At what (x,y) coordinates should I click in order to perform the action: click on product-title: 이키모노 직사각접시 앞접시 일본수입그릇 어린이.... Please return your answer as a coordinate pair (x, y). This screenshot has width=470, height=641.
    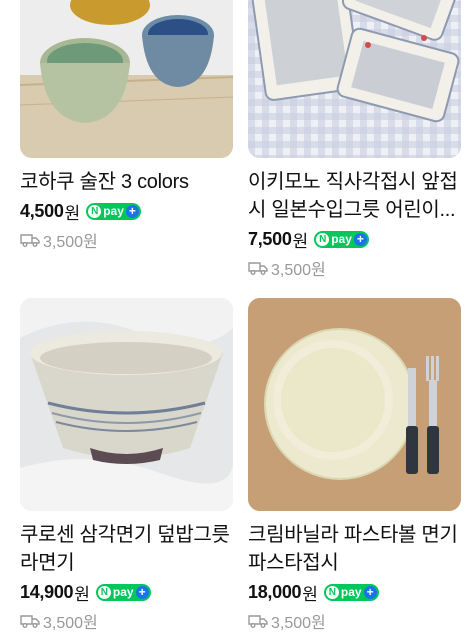
    Looking at the image, I should click on (354, 196).